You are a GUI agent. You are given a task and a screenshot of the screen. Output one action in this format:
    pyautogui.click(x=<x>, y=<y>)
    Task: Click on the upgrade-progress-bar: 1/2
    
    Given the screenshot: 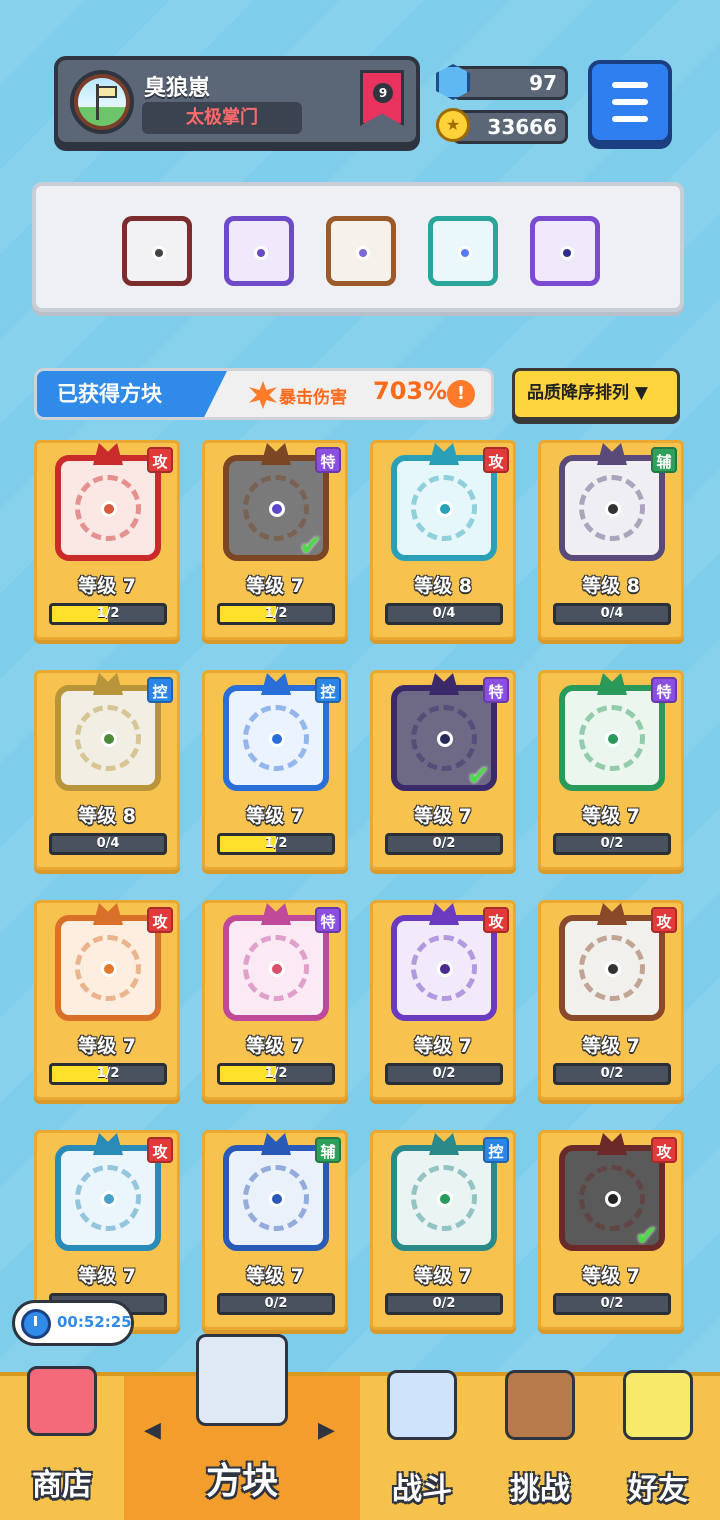 What is the action you would take?
    pyautogui.click(x=276, y=1074)
    